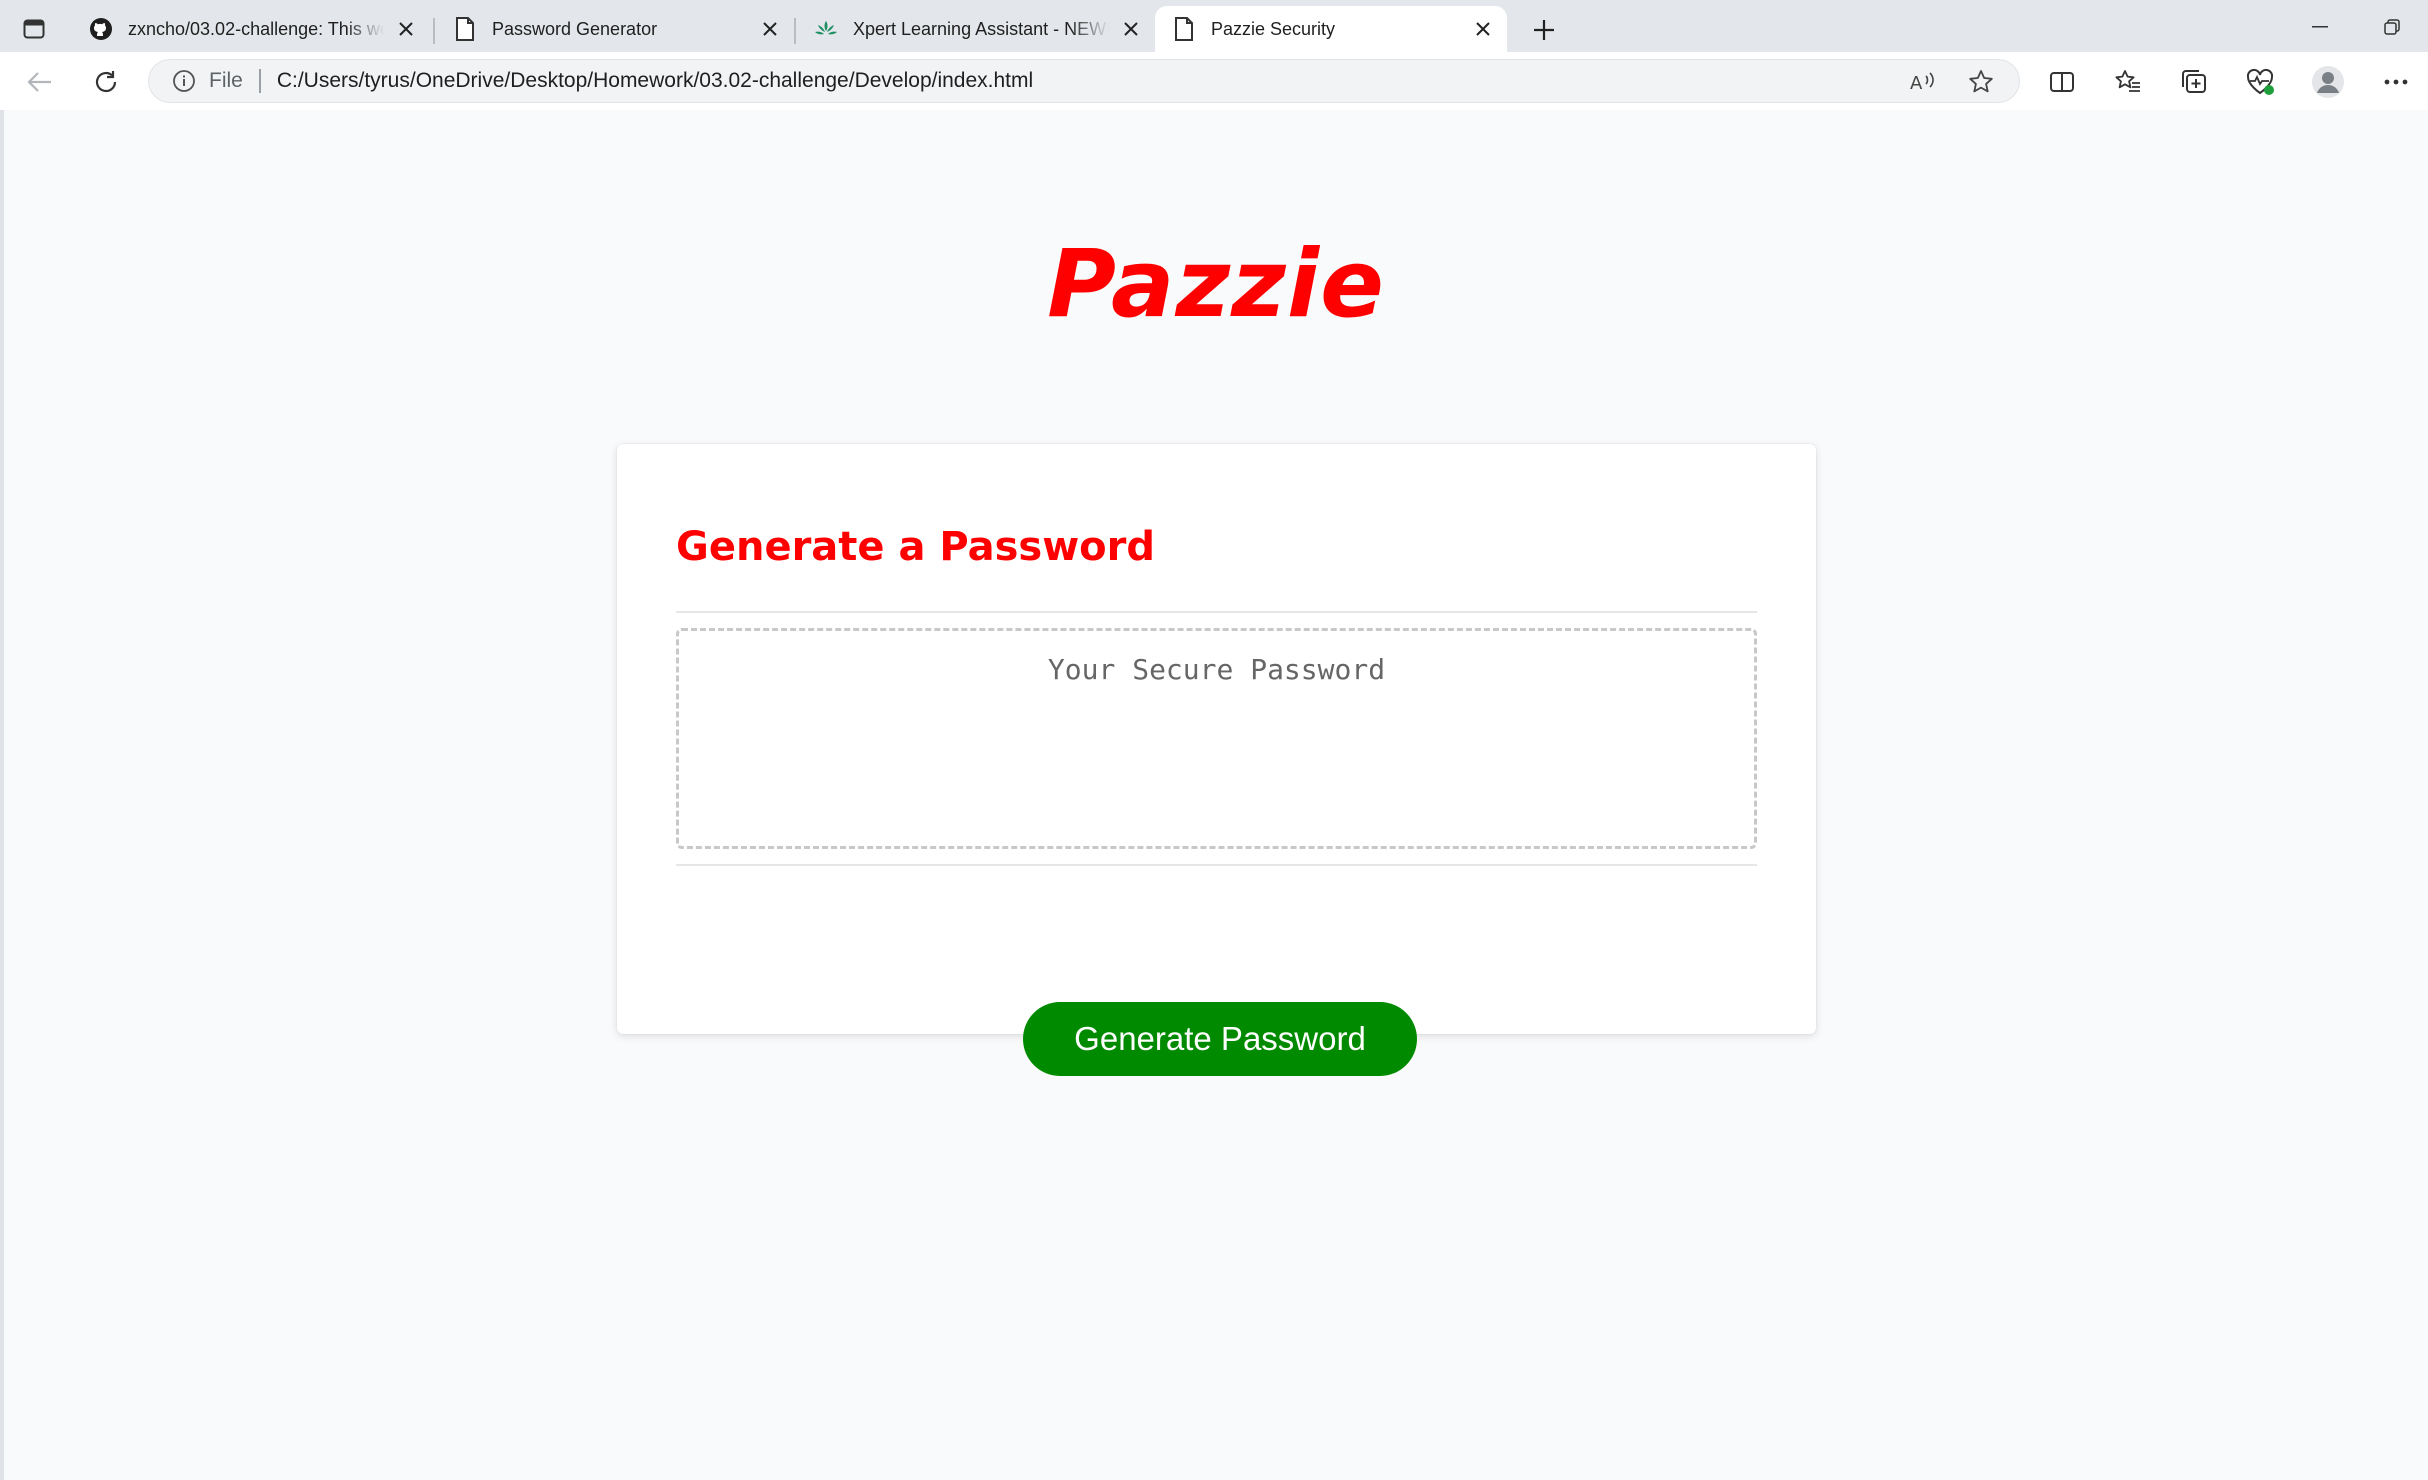 This screenshot has height=1480, width=2428. I want to click on split-screen-icon, so click(2062, 82).